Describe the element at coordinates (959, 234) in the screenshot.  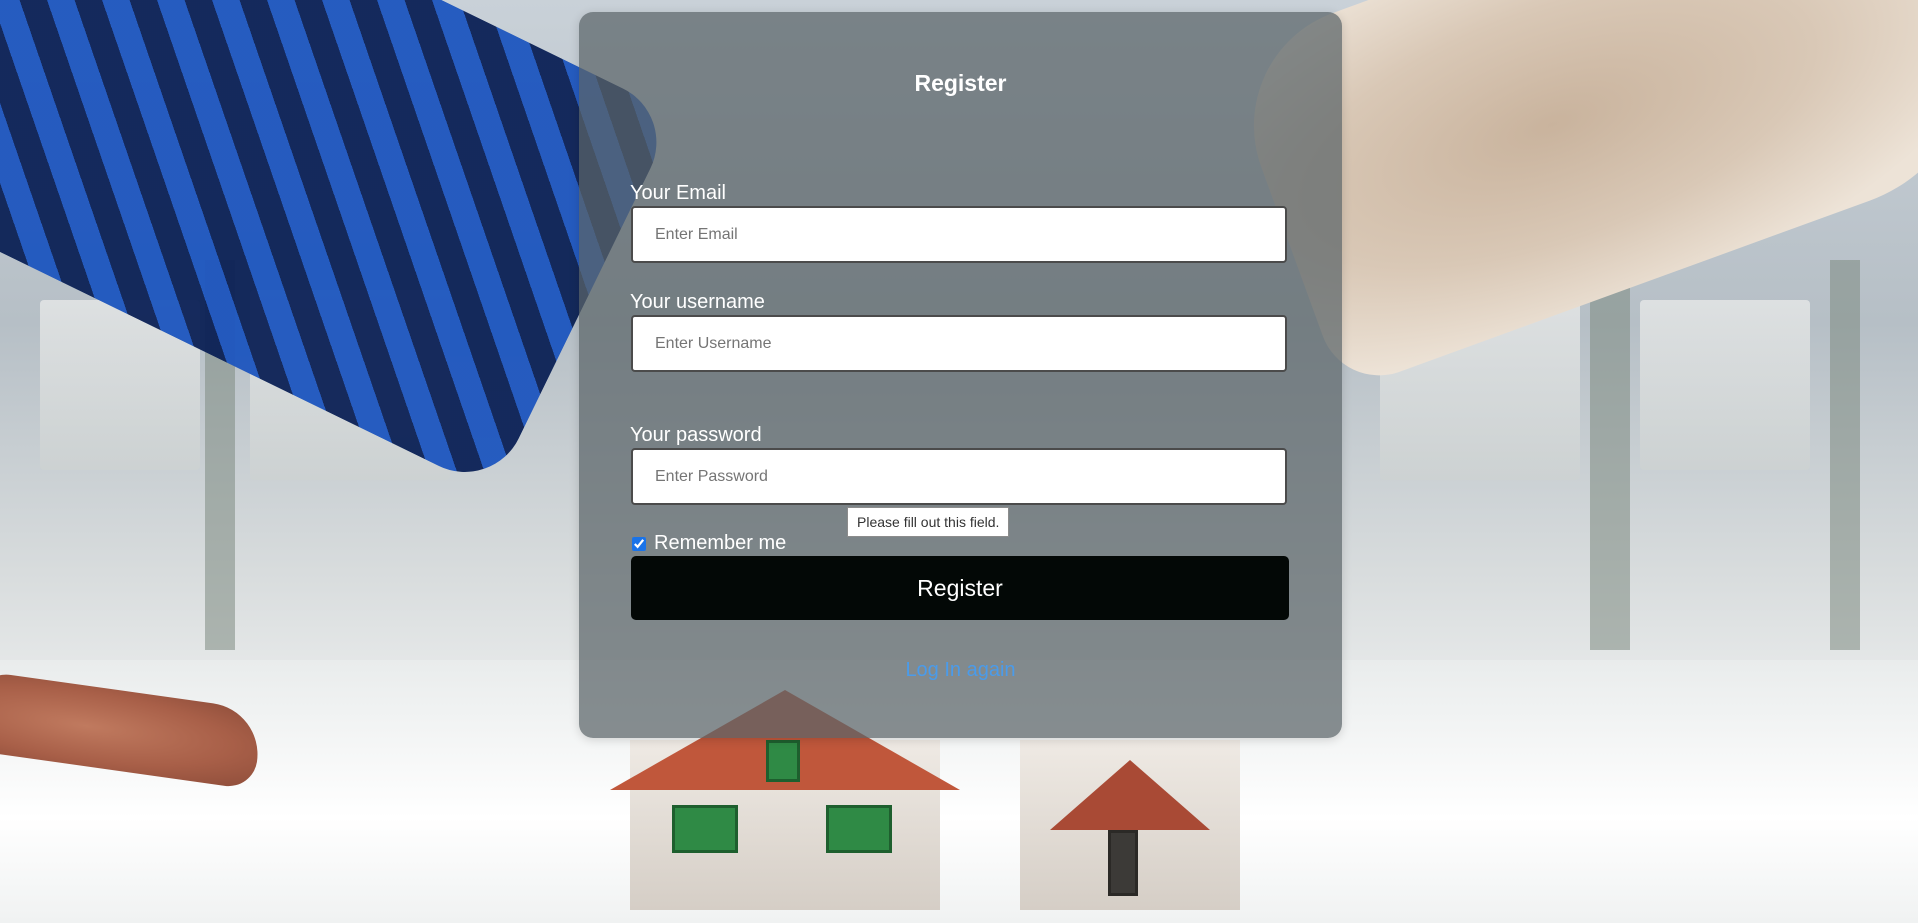
I see `email-field` at that location.